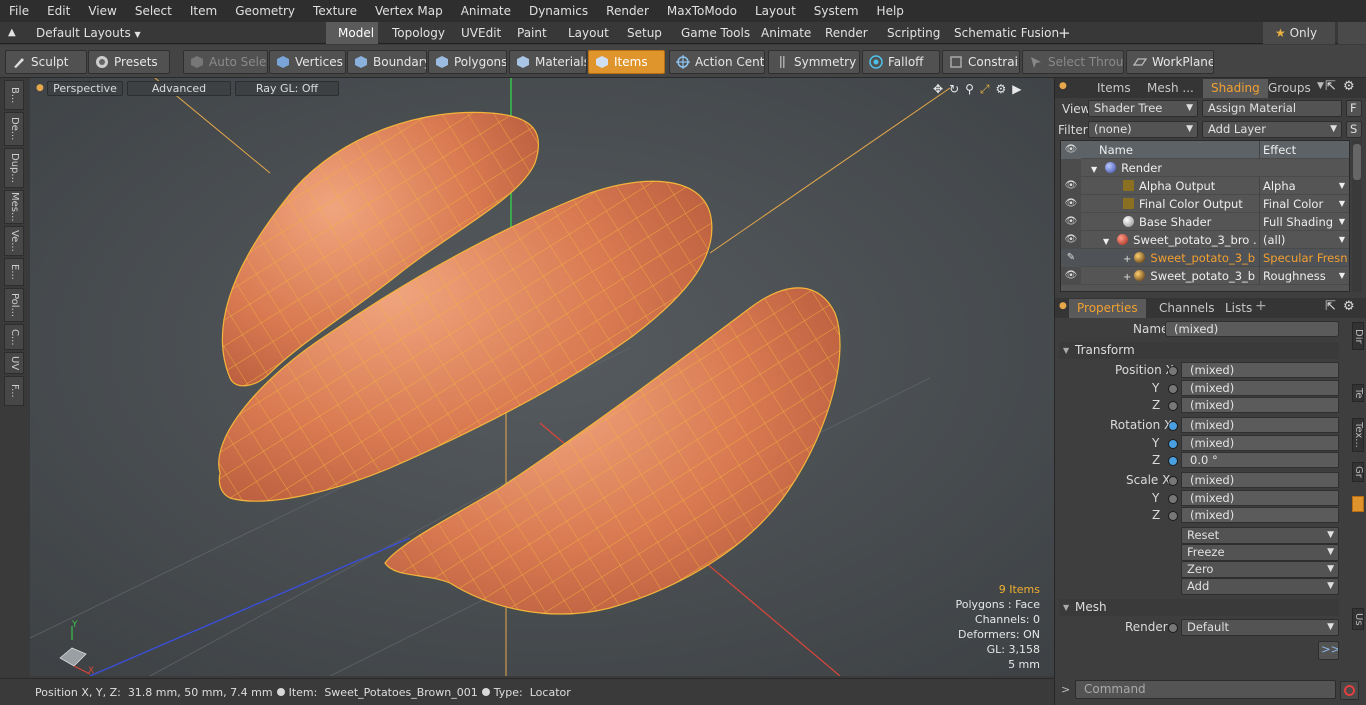 This screenshot has width=1366, height=705. What do you see at coordinates (1303, 186) in the screenshot?
I see `row-effect: Alpha ▼` at bounding box center [1303, 186].